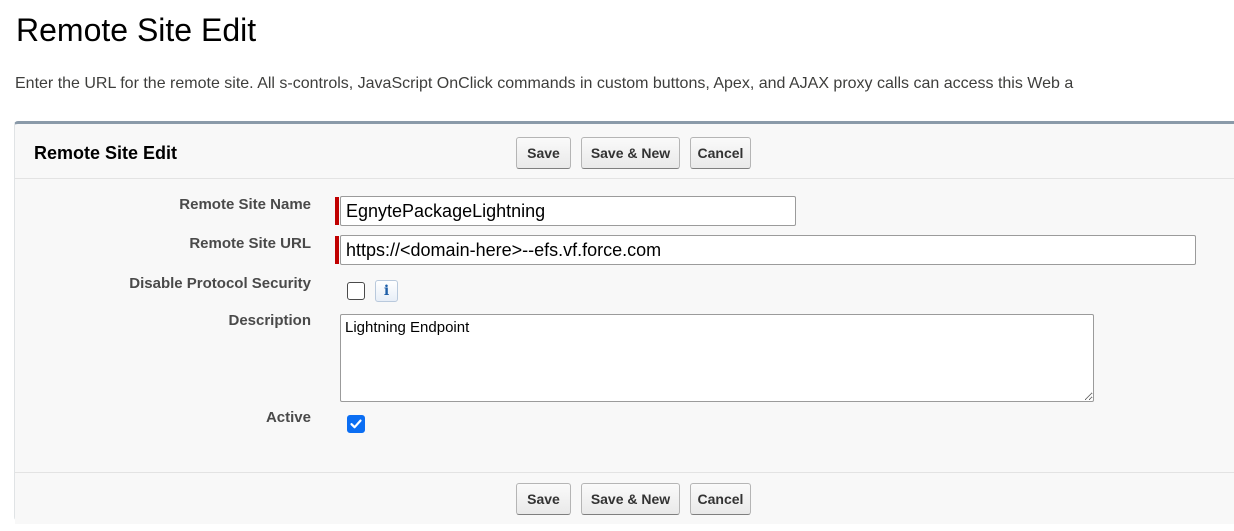  I want to click on remote-site-name-label: Remote Site Name, so click(245, 204).